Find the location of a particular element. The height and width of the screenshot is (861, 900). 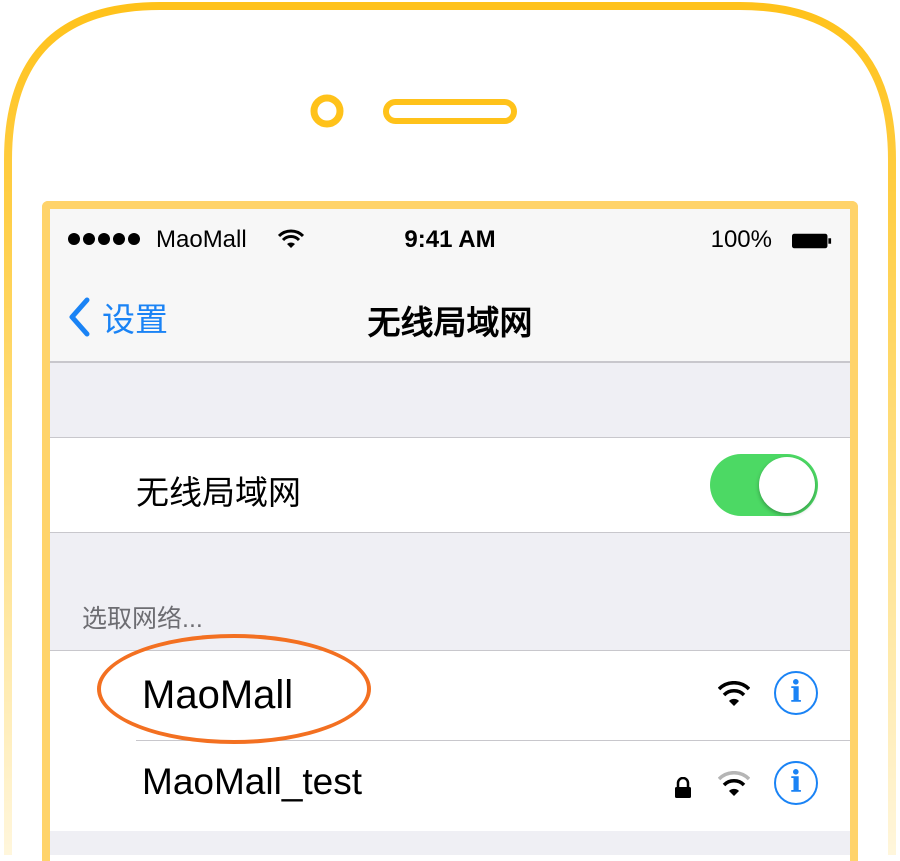

battery-icon is located at coordinates (812, 241).